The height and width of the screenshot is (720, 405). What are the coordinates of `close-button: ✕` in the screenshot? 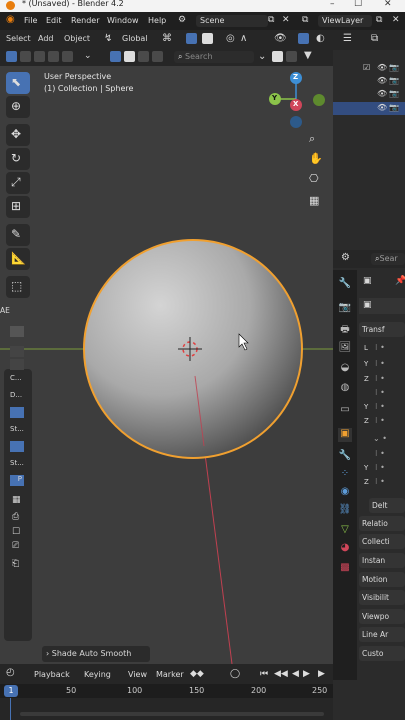 It's located at (388, 4).